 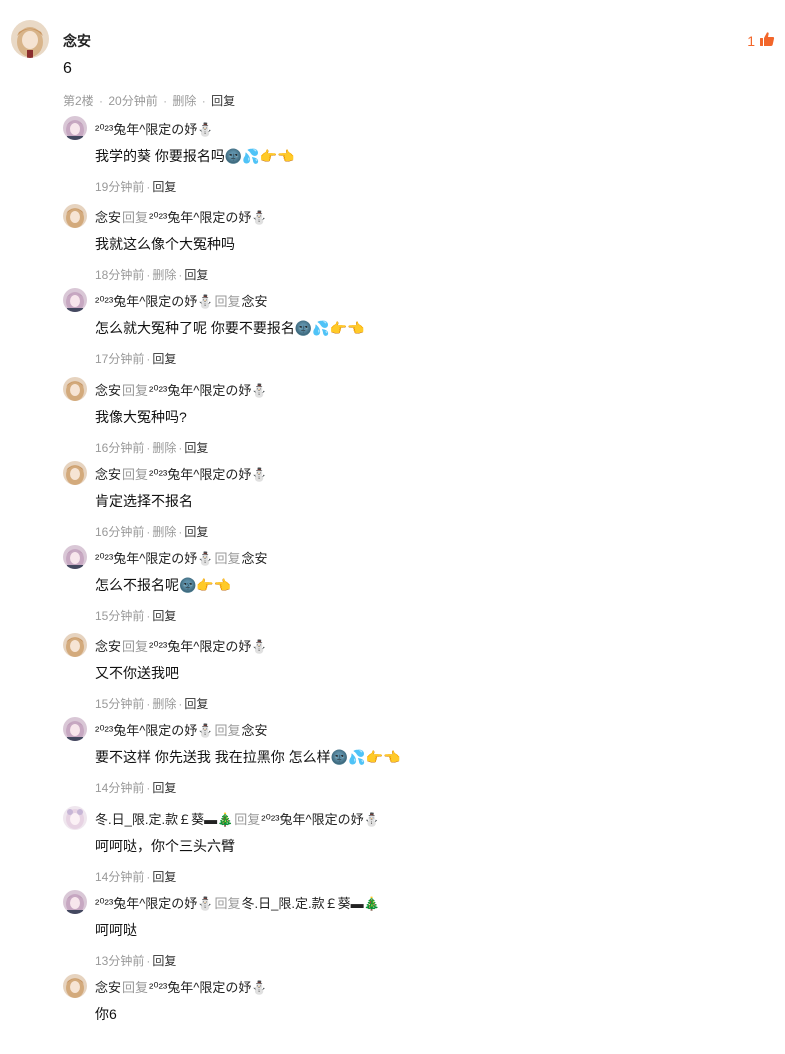 I want to click on floor-label: 第2楼, so click(x=78, y=101).